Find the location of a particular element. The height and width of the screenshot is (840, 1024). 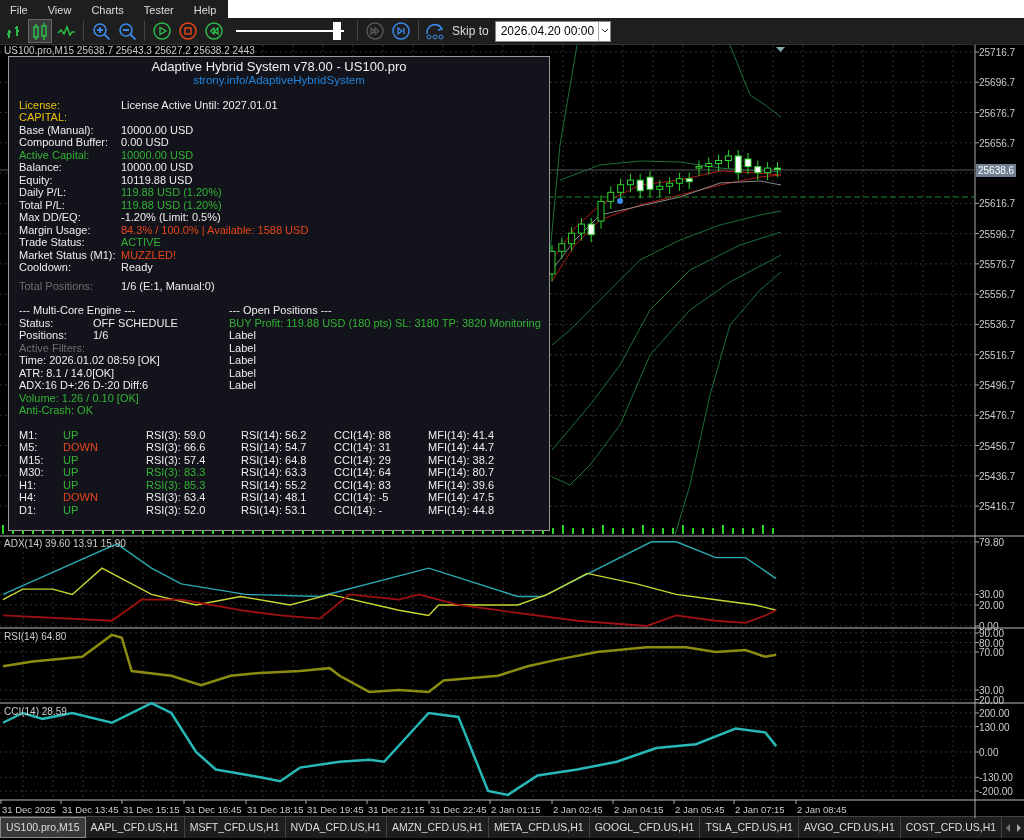

rewind-icon is located at coordinates (214, 31).